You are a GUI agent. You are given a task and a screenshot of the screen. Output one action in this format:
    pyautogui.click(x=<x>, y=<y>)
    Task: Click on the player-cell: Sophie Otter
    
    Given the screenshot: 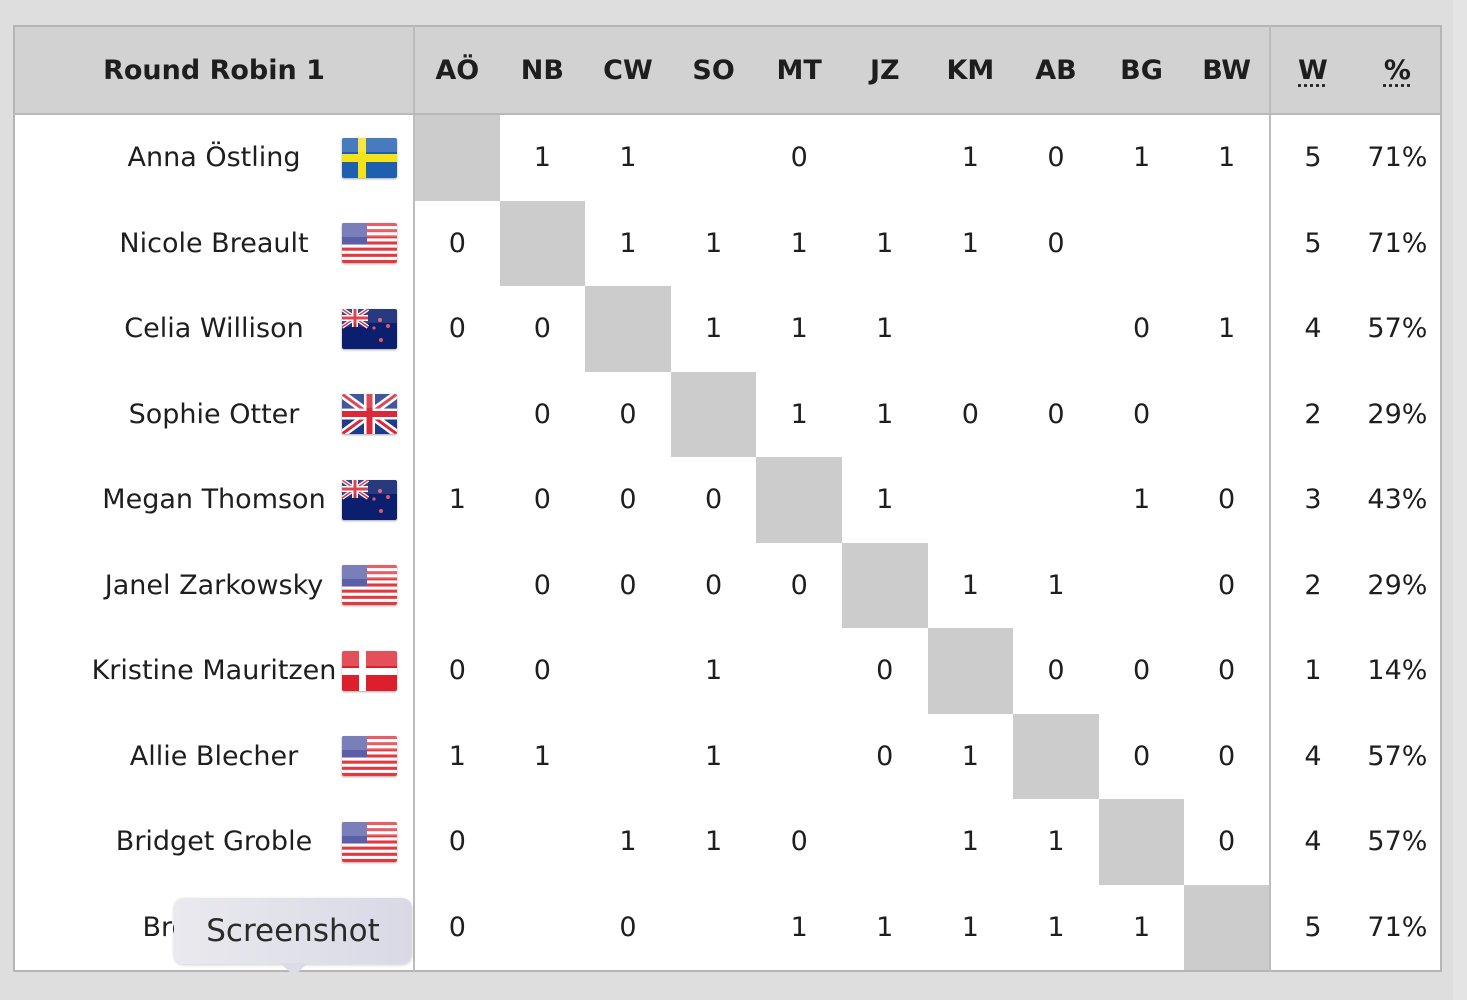 What is the action you would take?
    pyautogui.click(x=214, y=415)
    